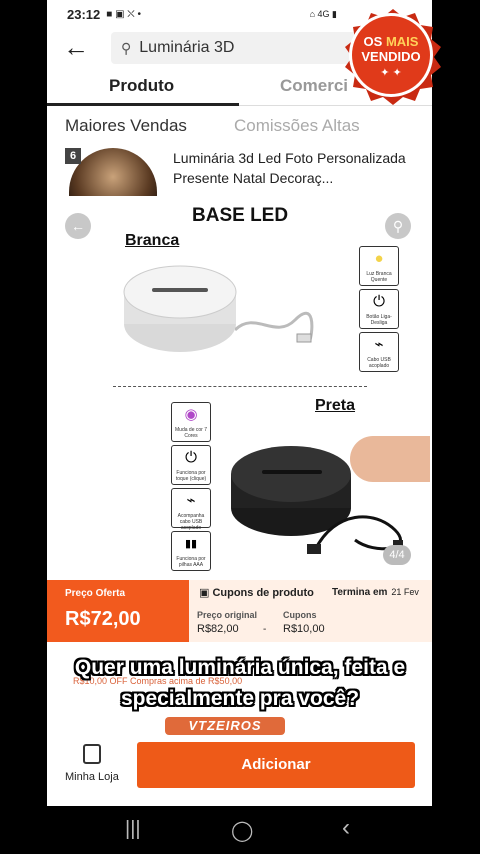 Image resolution: width=480 pixels, height=854 pixels. I want to click on store-icon, so click(92, 754).